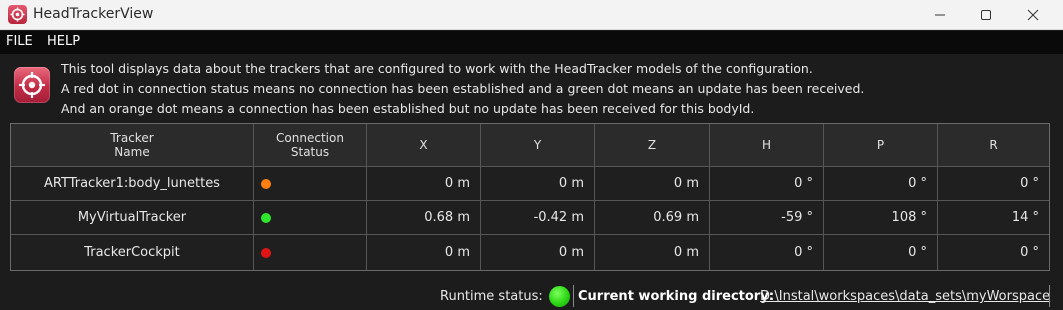 This screenshot has height=310, width=1063. I want to click on close-icon, so click(1033, 15).